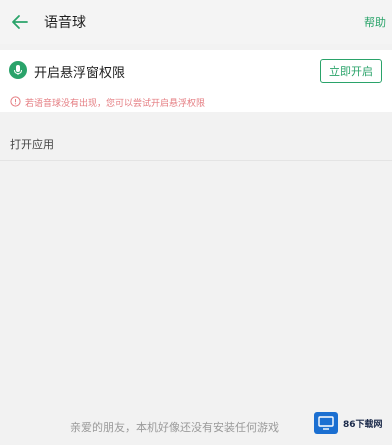  I want to click on back-button, so click(20, 22).